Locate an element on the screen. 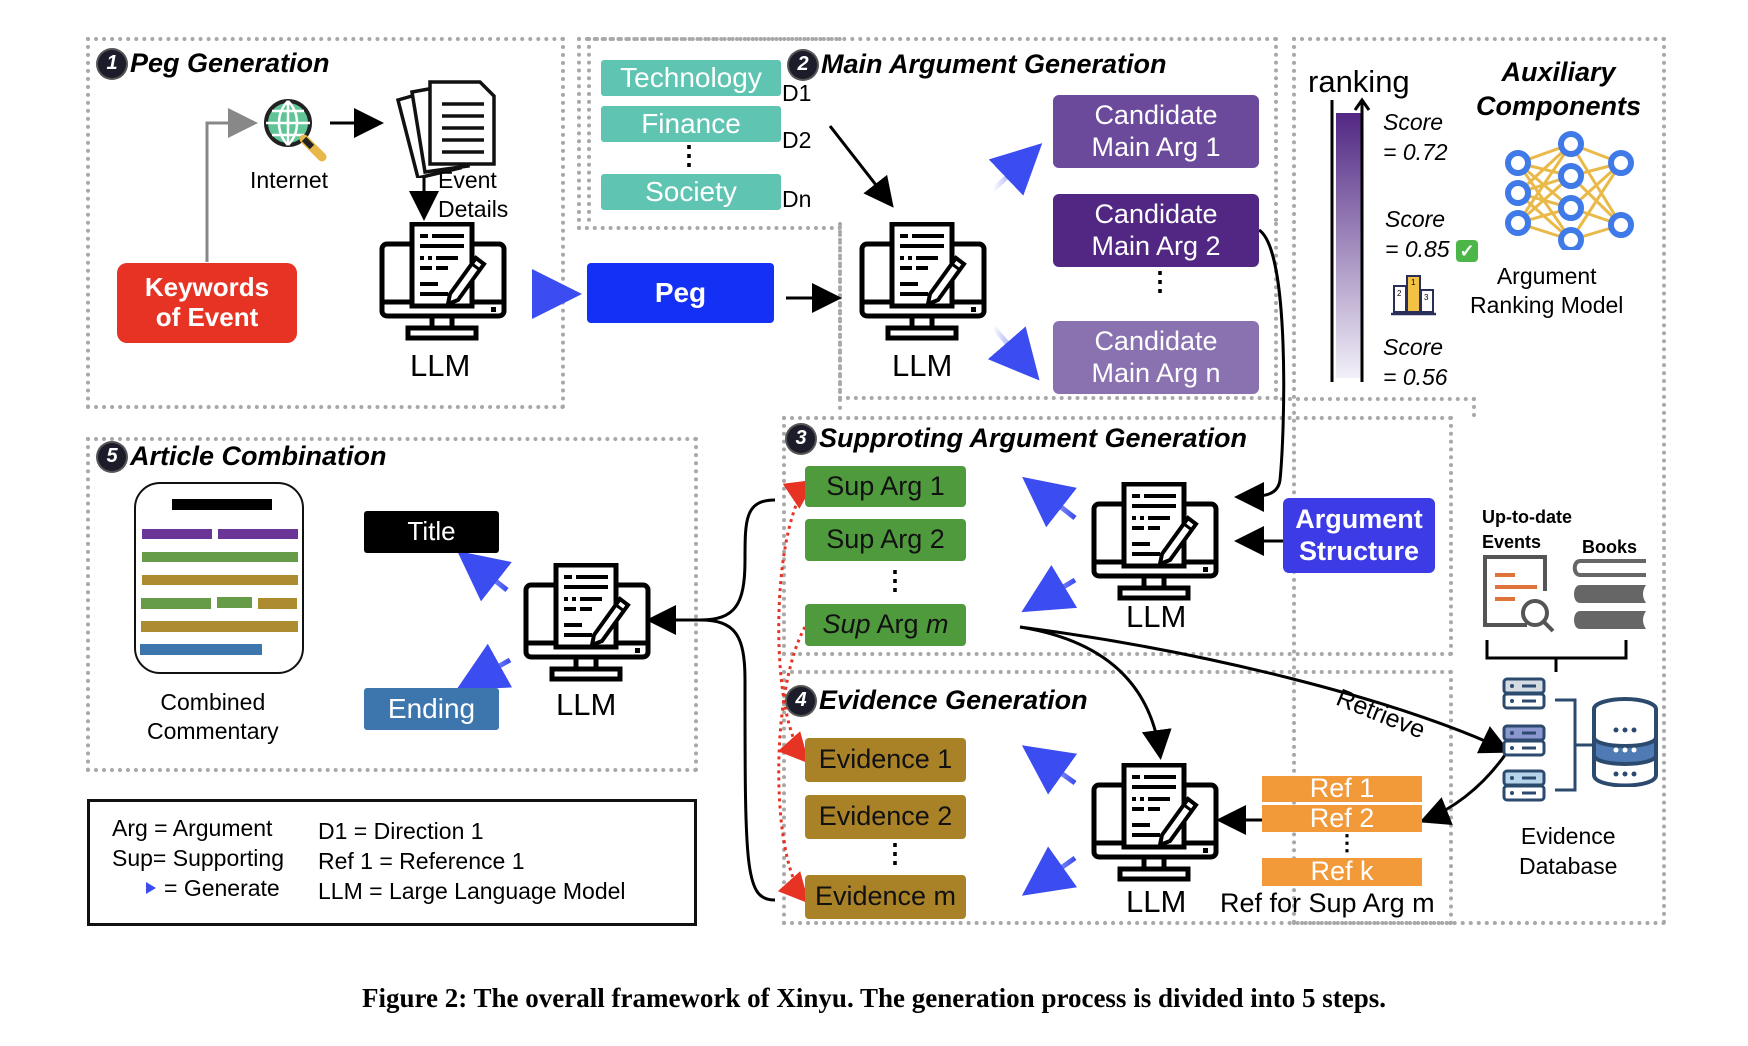  legend-item-text: = Generate is located at coordinates (222, 888).